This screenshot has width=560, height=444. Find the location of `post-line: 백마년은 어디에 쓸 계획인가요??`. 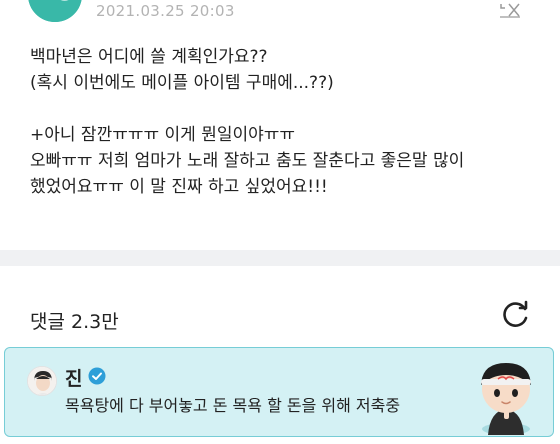

post-line: 백마년은 어디에 쓸 계획인가요?? is located at coordinates (149, 57).